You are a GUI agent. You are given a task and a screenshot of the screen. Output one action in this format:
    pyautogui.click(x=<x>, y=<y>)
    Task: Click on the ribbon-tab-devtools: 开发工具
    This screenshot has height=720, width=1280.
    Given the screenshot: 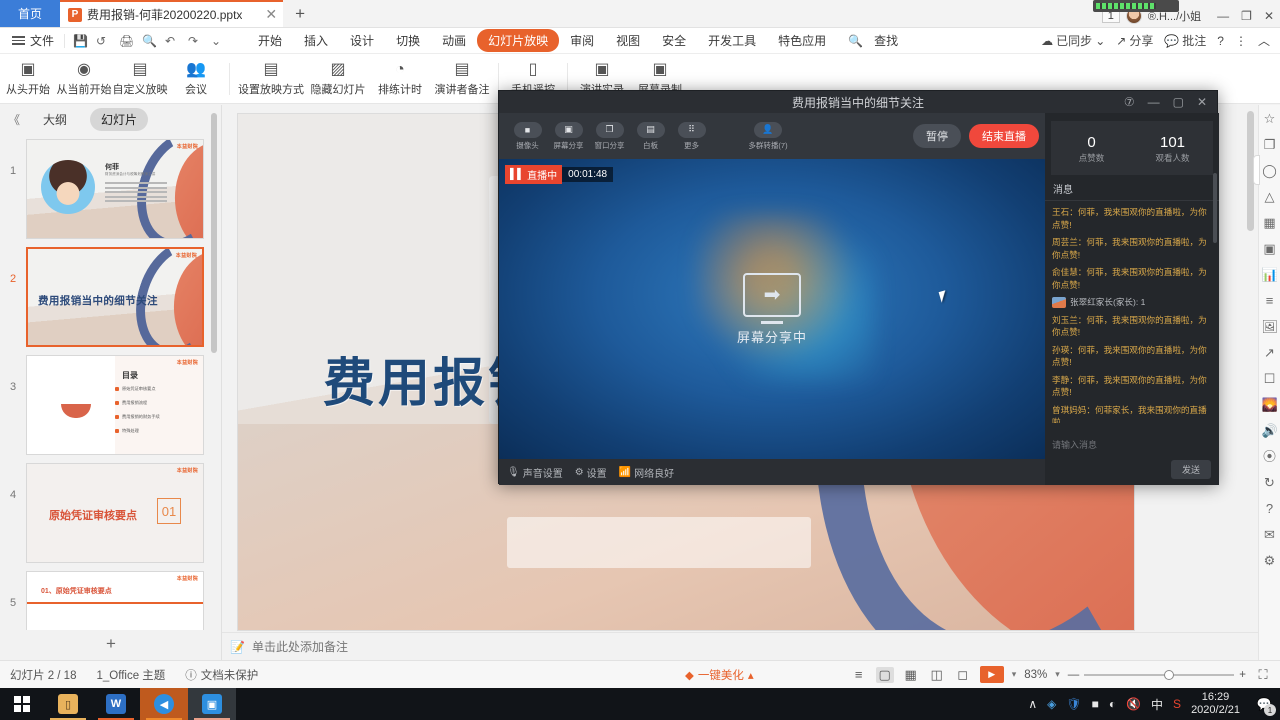 What is the action you would take?
    pyautogui.click(x=732, y=40)
    